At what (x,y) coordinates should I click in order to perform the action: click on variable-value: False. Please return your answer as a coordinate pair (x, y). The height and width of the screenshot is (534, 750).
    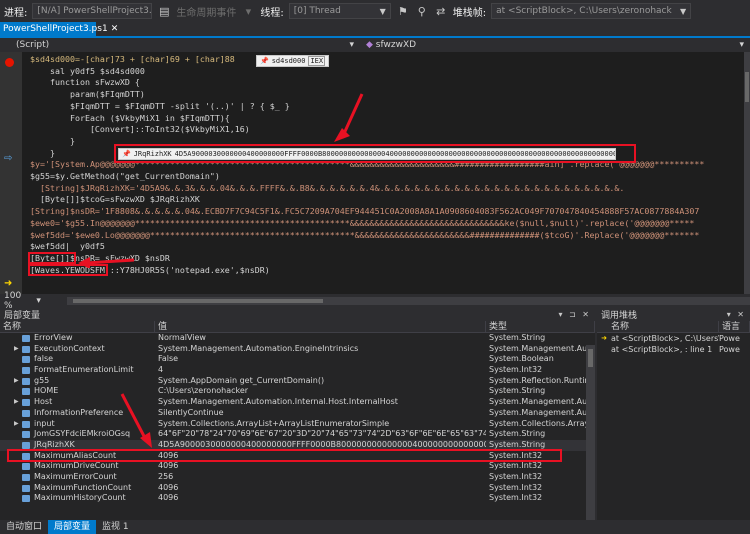
    Looking at the image, I should click on (320, 359).